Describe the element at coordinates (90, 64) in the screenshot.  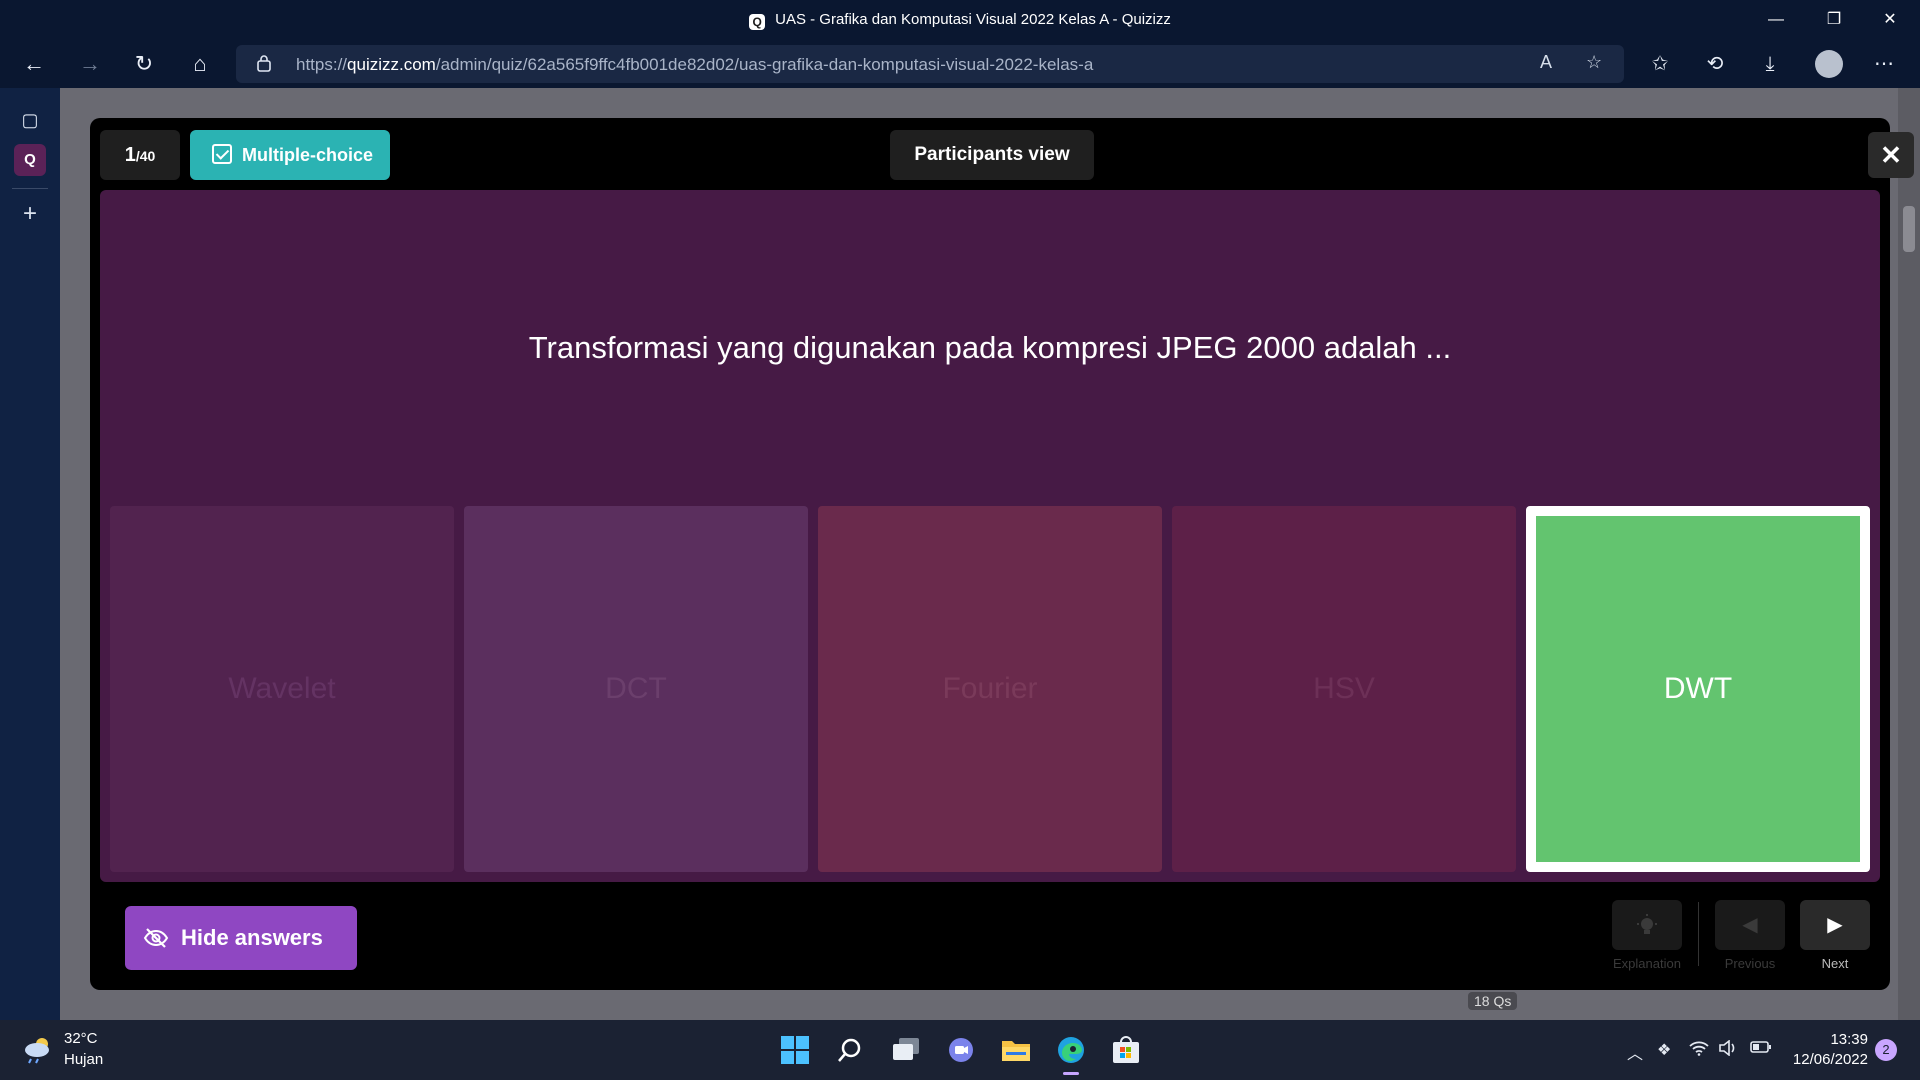
I see `forward-button: →` at that location.